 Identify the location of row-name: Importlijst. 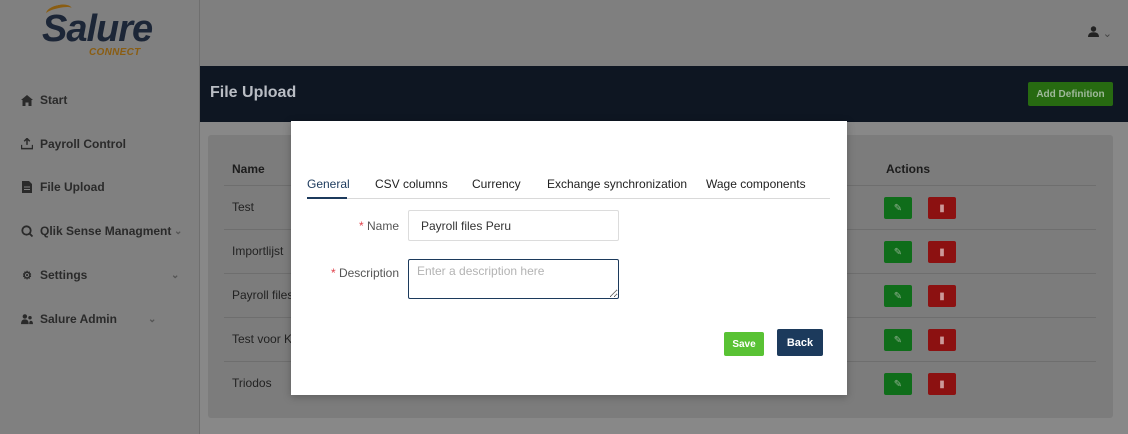
(258, 251).